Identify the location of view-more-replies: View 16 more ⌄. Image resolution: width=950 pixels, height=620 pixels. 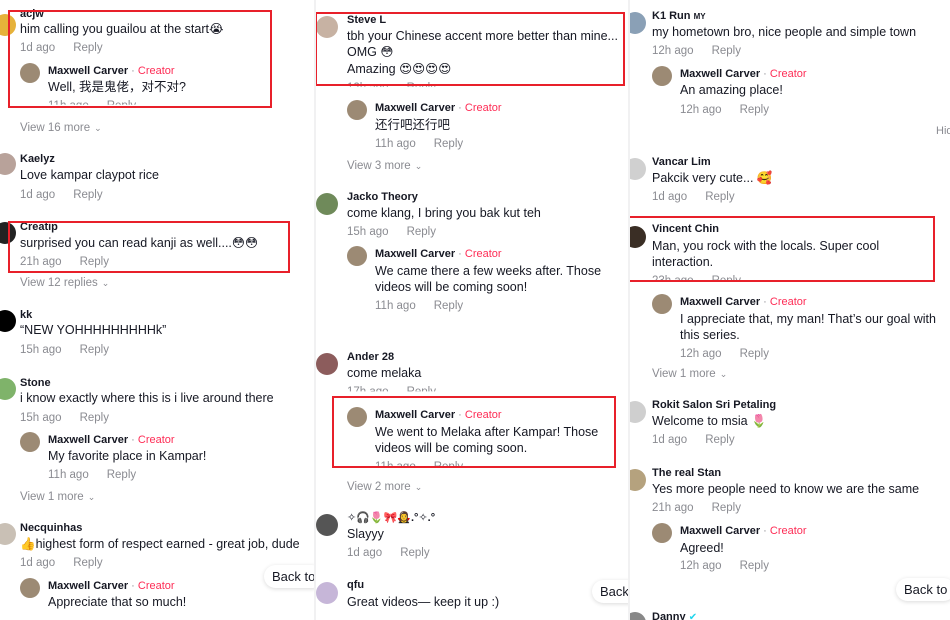
(61, 128).